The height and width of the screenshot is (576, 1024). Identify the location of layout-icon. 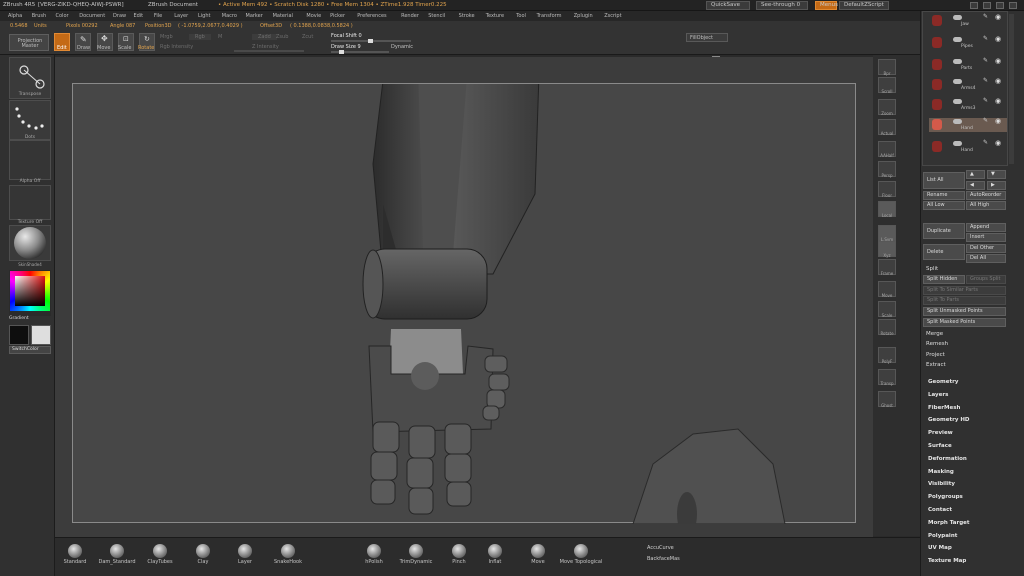
(987, 5).